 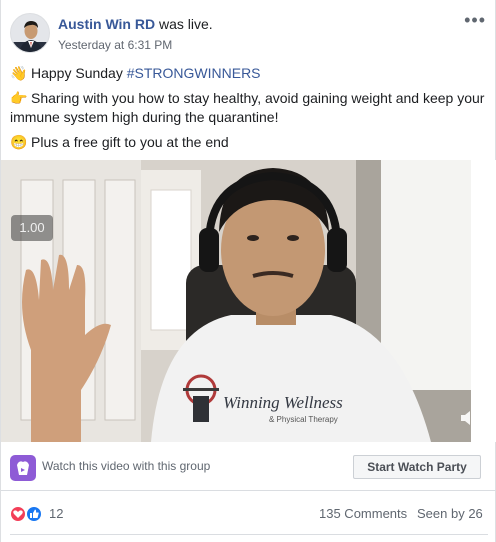 What do you see at coordinates (56, 513) in the screenshot?
I see `reactions-count: 12` at bounding box center [56, 513].